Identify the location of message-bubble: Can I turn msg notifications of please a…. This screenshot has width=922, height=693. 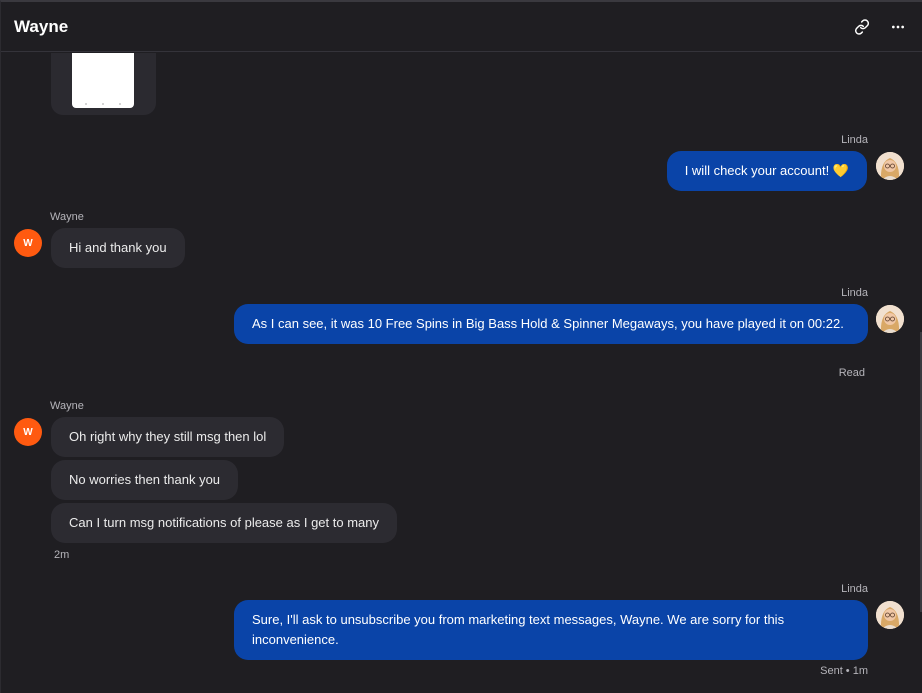
(224, 523).